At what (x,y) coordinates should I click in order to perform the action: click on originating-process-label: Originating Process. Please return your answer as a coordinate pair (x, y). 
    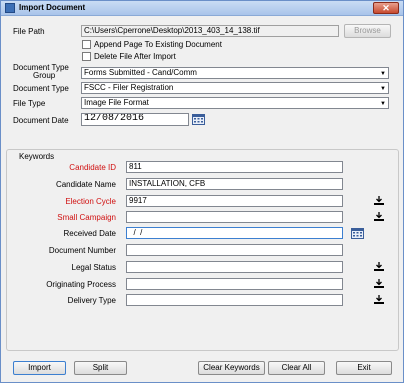
    Looking at the image, I should click on (81, 284).